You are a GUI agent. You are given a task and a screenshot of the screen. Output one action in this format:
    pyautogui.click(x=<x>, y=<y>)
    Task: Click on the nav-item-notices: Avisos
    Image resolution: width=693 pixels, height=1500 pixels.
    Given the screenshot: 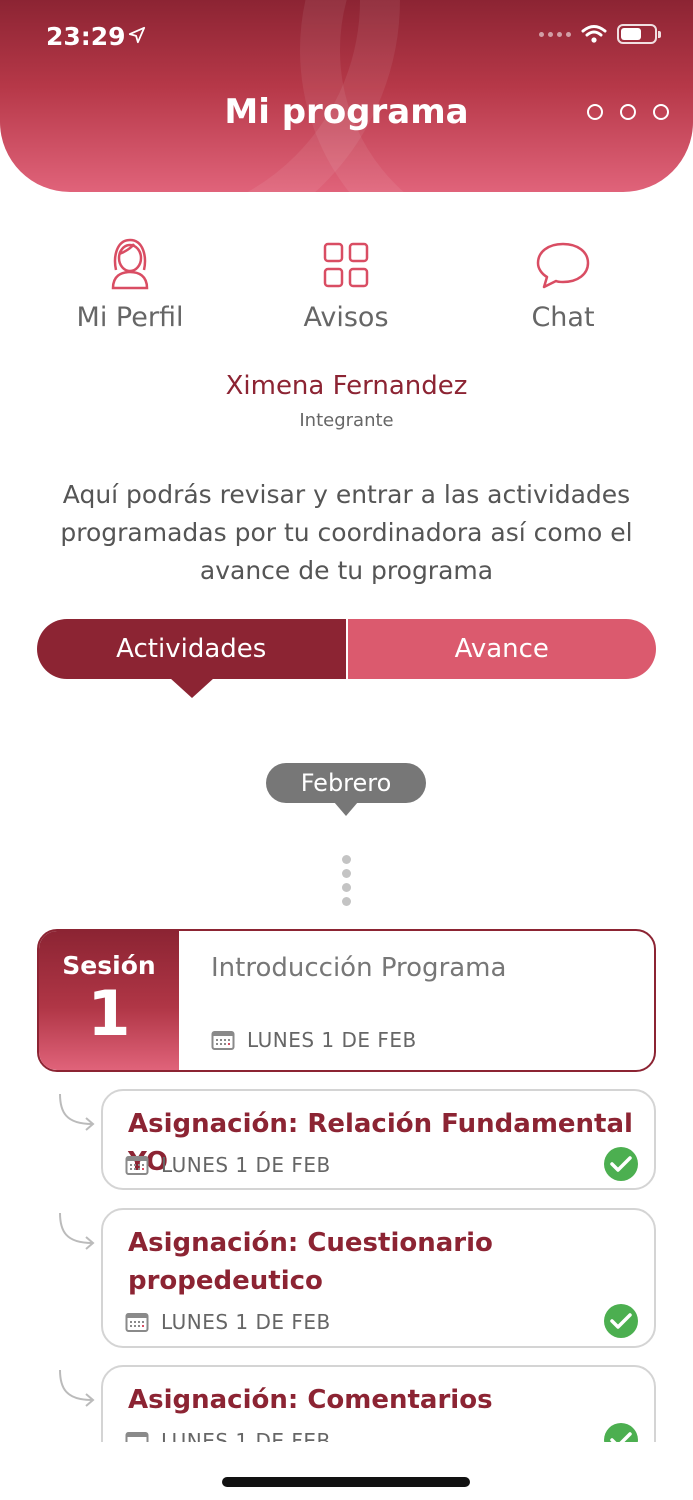 What is the action you would take?
    pyautogui.click(x=346, y=284)
    